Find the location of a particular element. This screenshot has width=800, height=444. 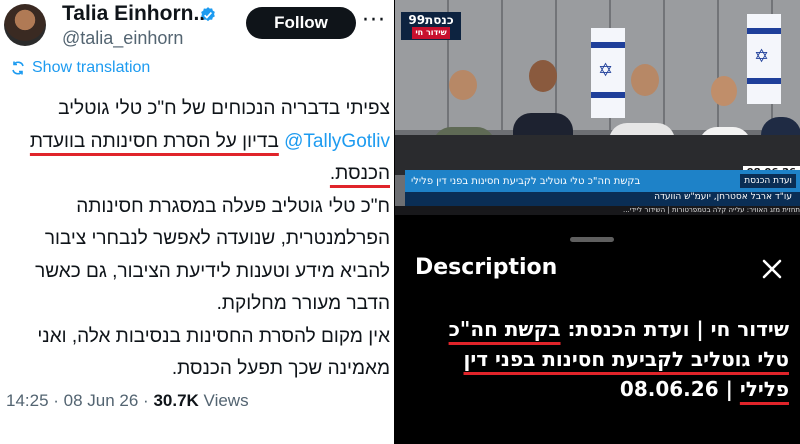

description-run: | is located at coordinates (729, 389).